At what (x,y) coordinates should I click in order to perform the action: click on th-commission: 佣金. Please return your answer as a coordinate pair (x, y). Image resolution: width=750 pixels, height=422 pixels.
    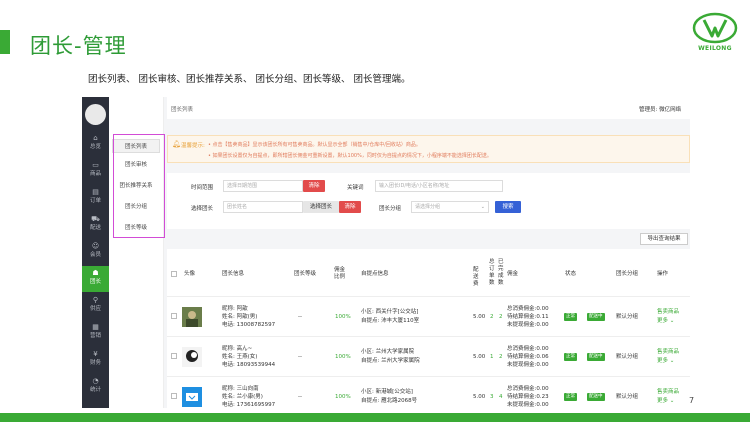
    Looking at the image, I should click on (513, 274).